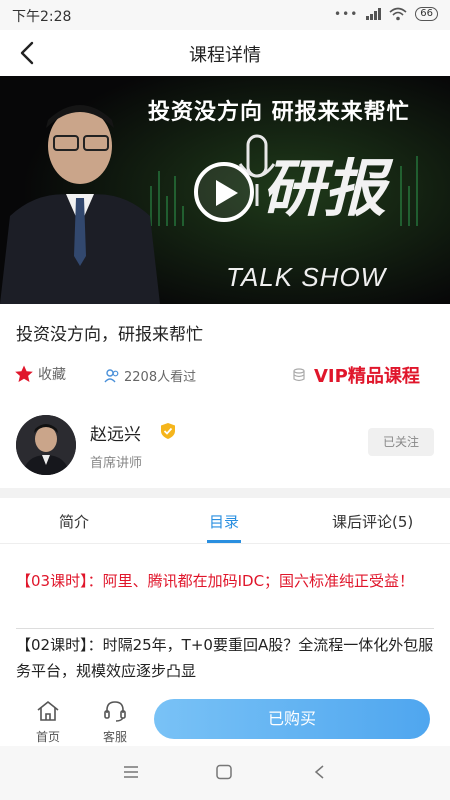  What do you see at coordinates (374, 14) in the screenshot?
I see `signal-icon` at bounding box center [374, 14].